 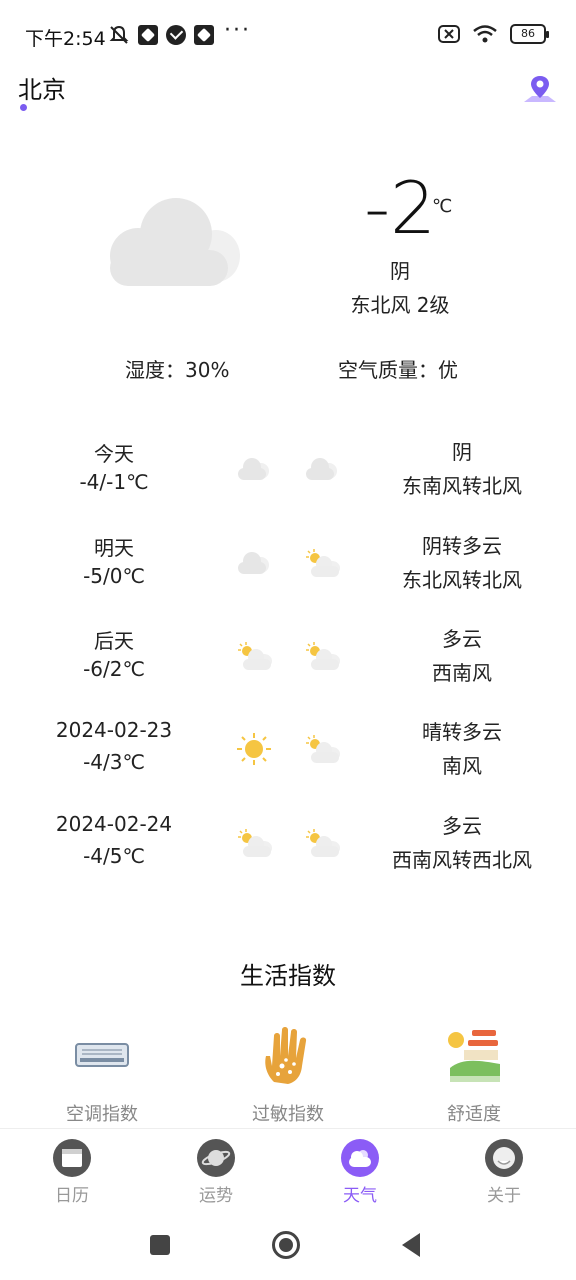 I want to click on nav-item-fortune: 运势, so click(x=216, y=1172).